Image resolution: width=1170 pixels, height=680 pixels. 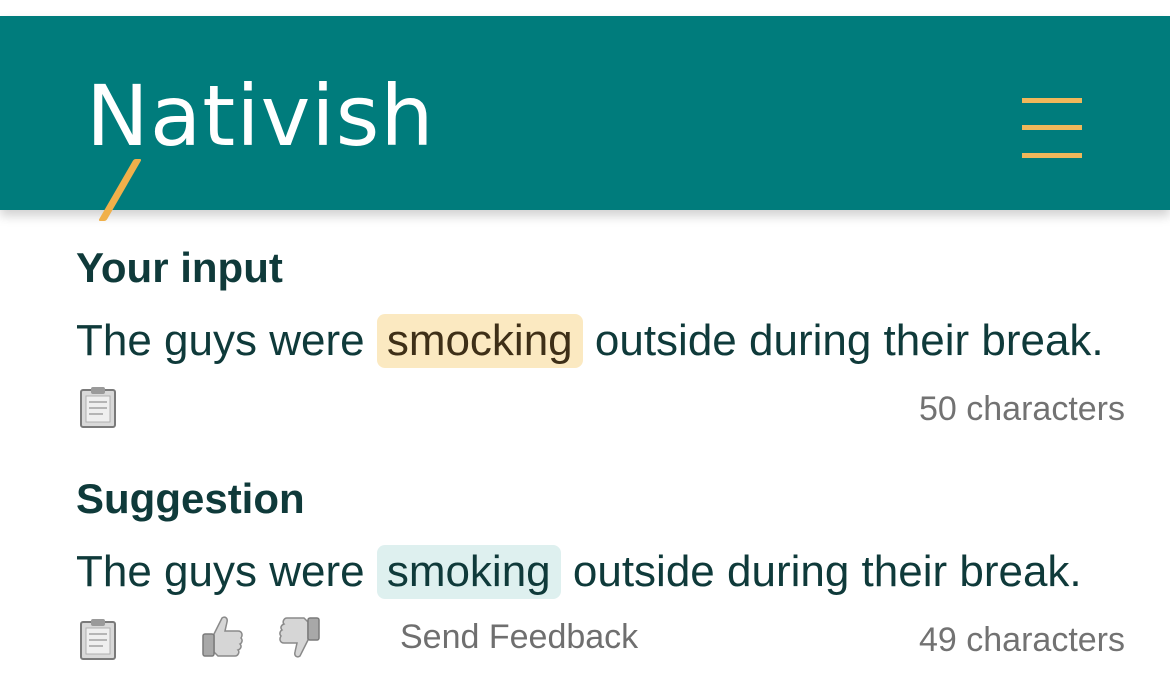 What do you see at coordinates (468, 572) in the screenshot?
I see `suggestion-correction-highlight: smoking` at bounding box center [468, 572].